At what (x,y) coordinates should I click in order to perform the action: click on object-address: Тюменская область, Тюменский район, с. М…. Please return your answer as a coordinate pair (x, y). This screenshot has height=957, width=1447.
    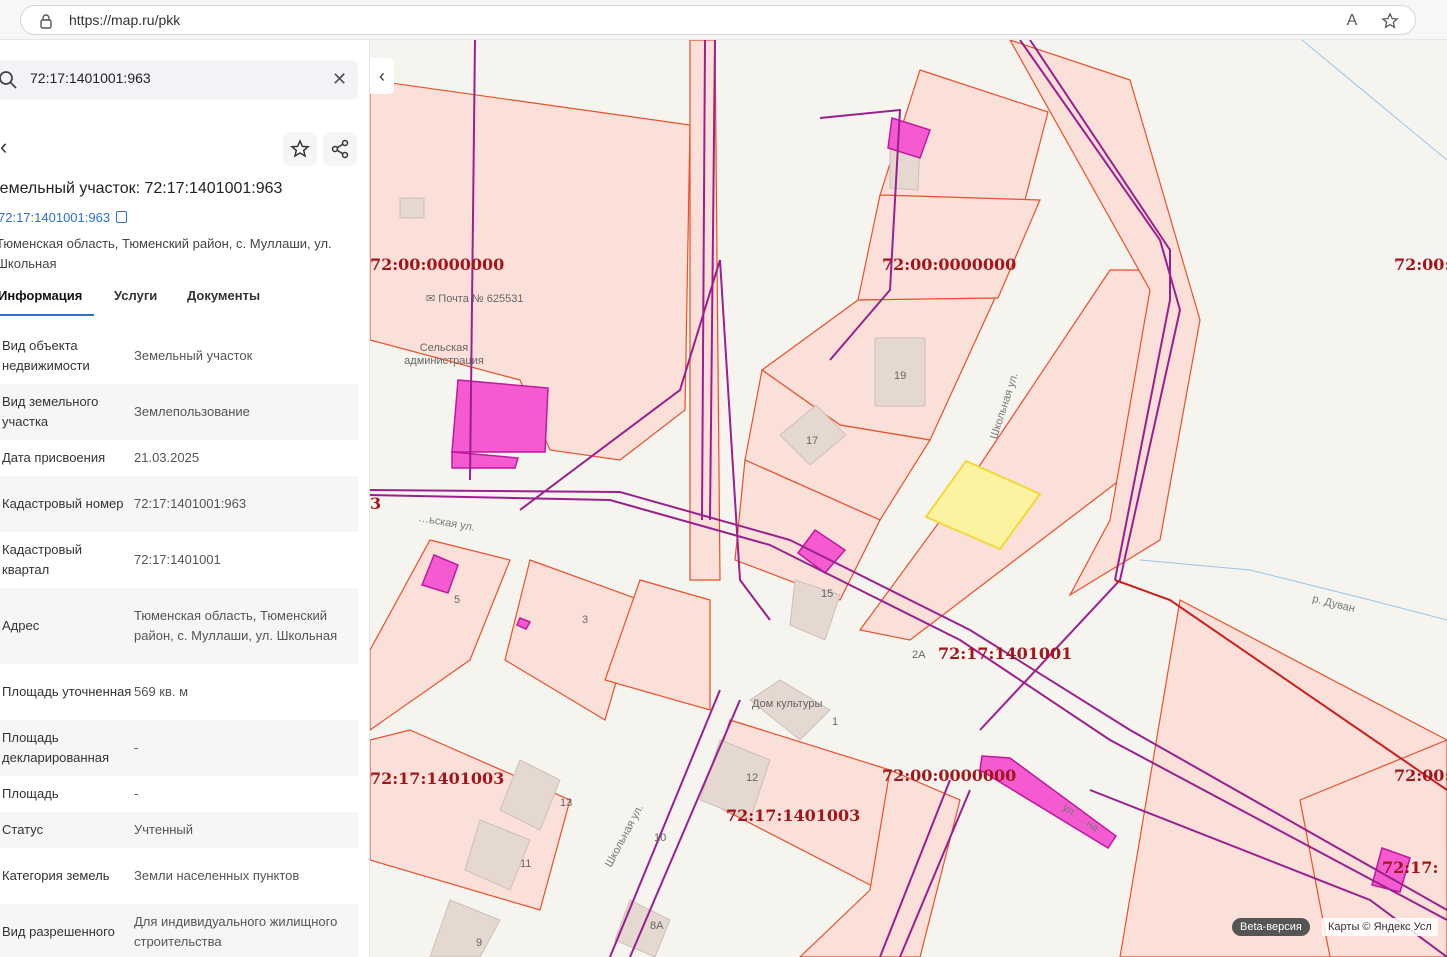
    Looking at the image, I should click on (166, 253).